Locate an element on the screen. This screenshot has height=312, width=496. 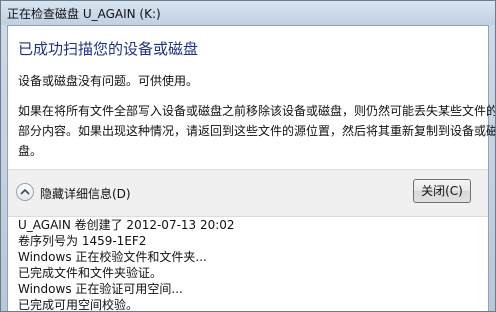
log-line: 已完成可用空间校验。 is located at coordinates (78, 305).